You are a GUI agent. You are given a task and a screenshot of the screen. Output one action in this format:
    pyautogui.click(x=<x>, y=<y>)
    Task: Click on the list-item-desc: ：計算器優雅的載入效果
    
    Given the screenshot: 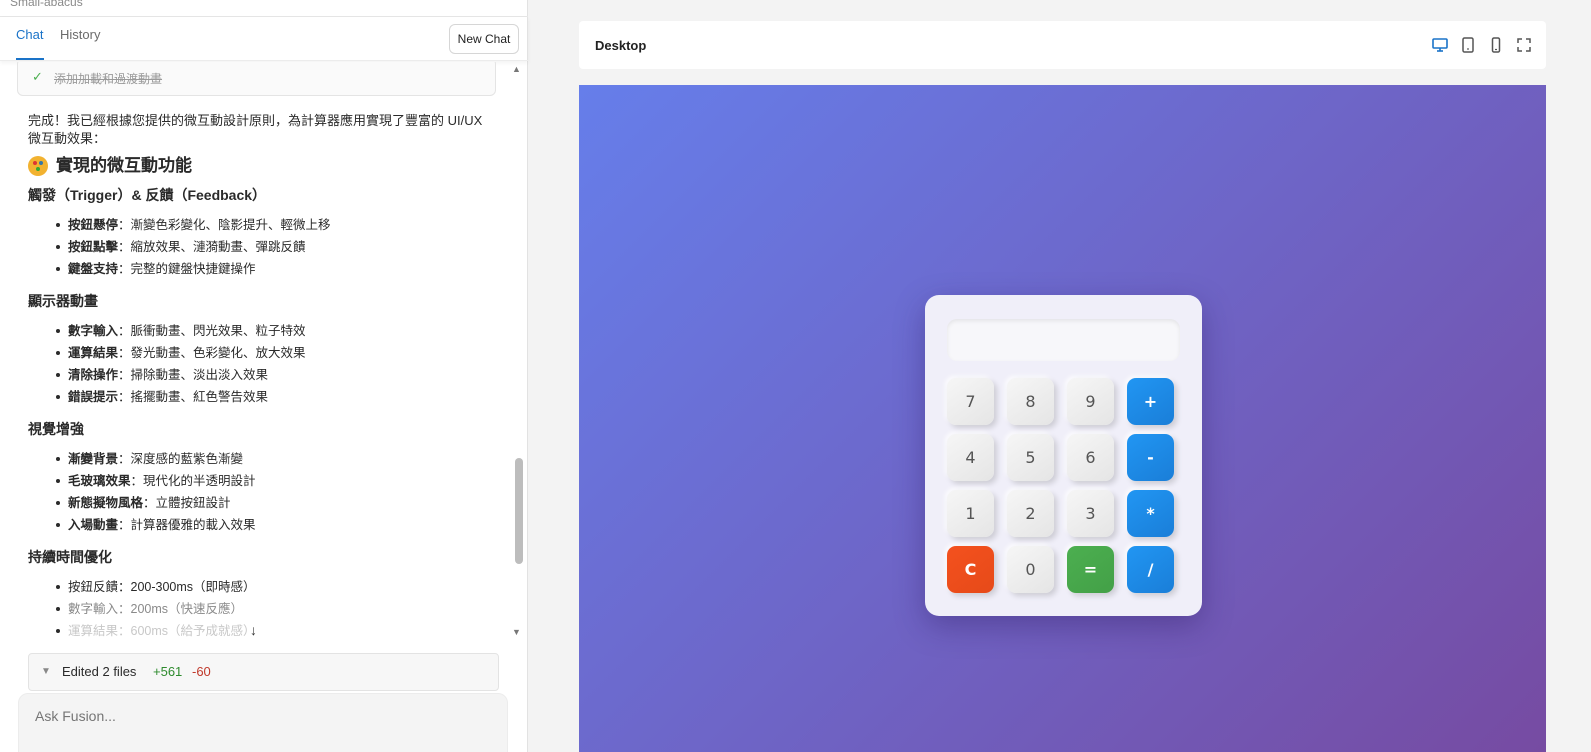 What is the action you would take?
    pyautogui.click(x=187, y=525)
    